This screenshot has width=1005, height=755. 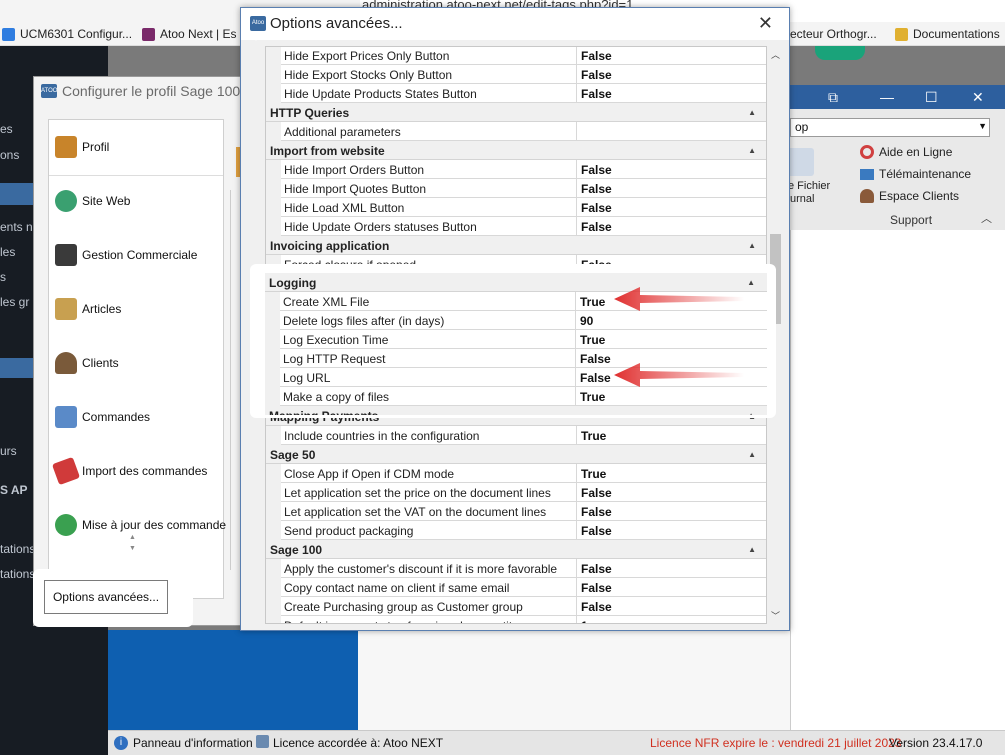 I want to click on category-label: Import from website, so click(x=327, y=151).